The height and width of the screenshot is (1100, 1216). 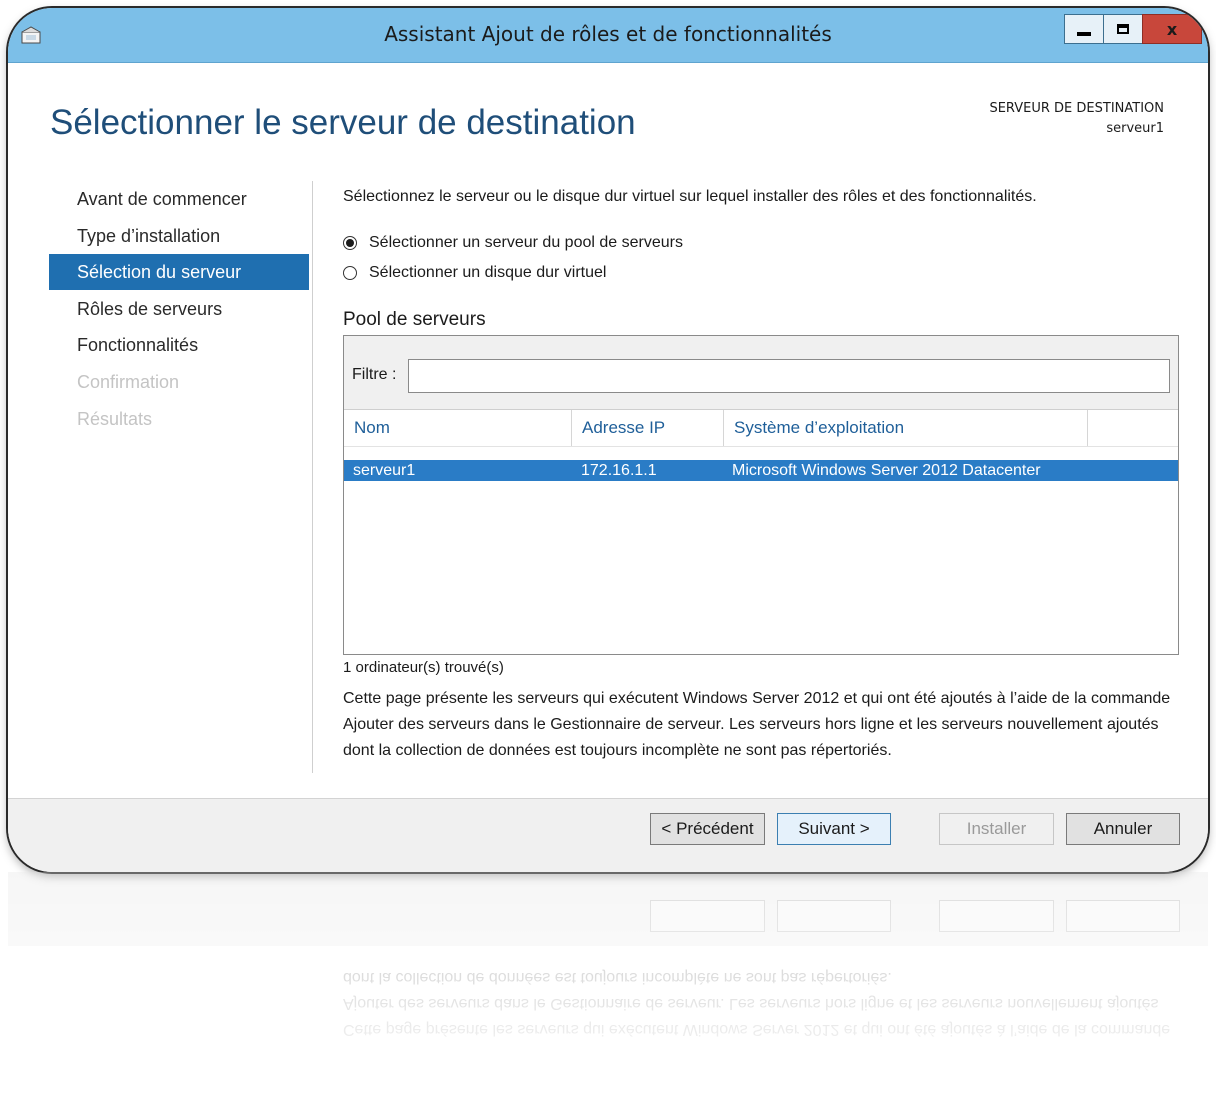 What do you see at coordinates (179, 236) in the screenshot?
I see `step-type-installation: Type d’installation` at bounding box center [179, 236].